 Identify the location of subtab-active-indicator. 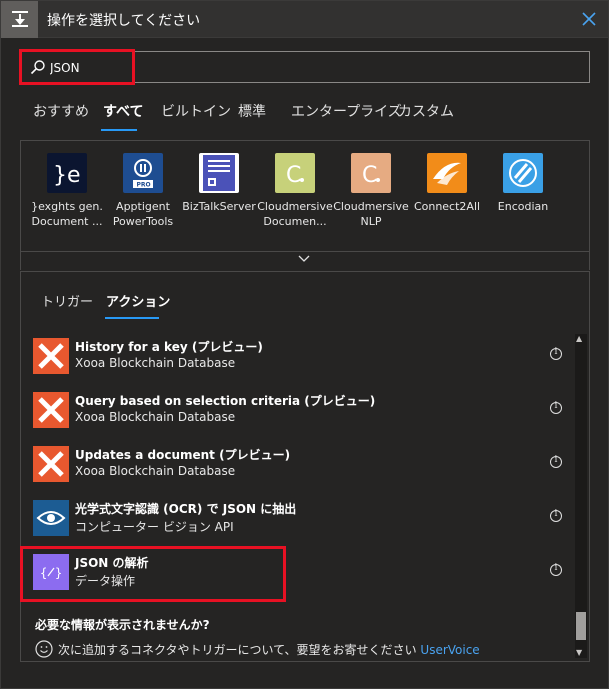
(132, 318).